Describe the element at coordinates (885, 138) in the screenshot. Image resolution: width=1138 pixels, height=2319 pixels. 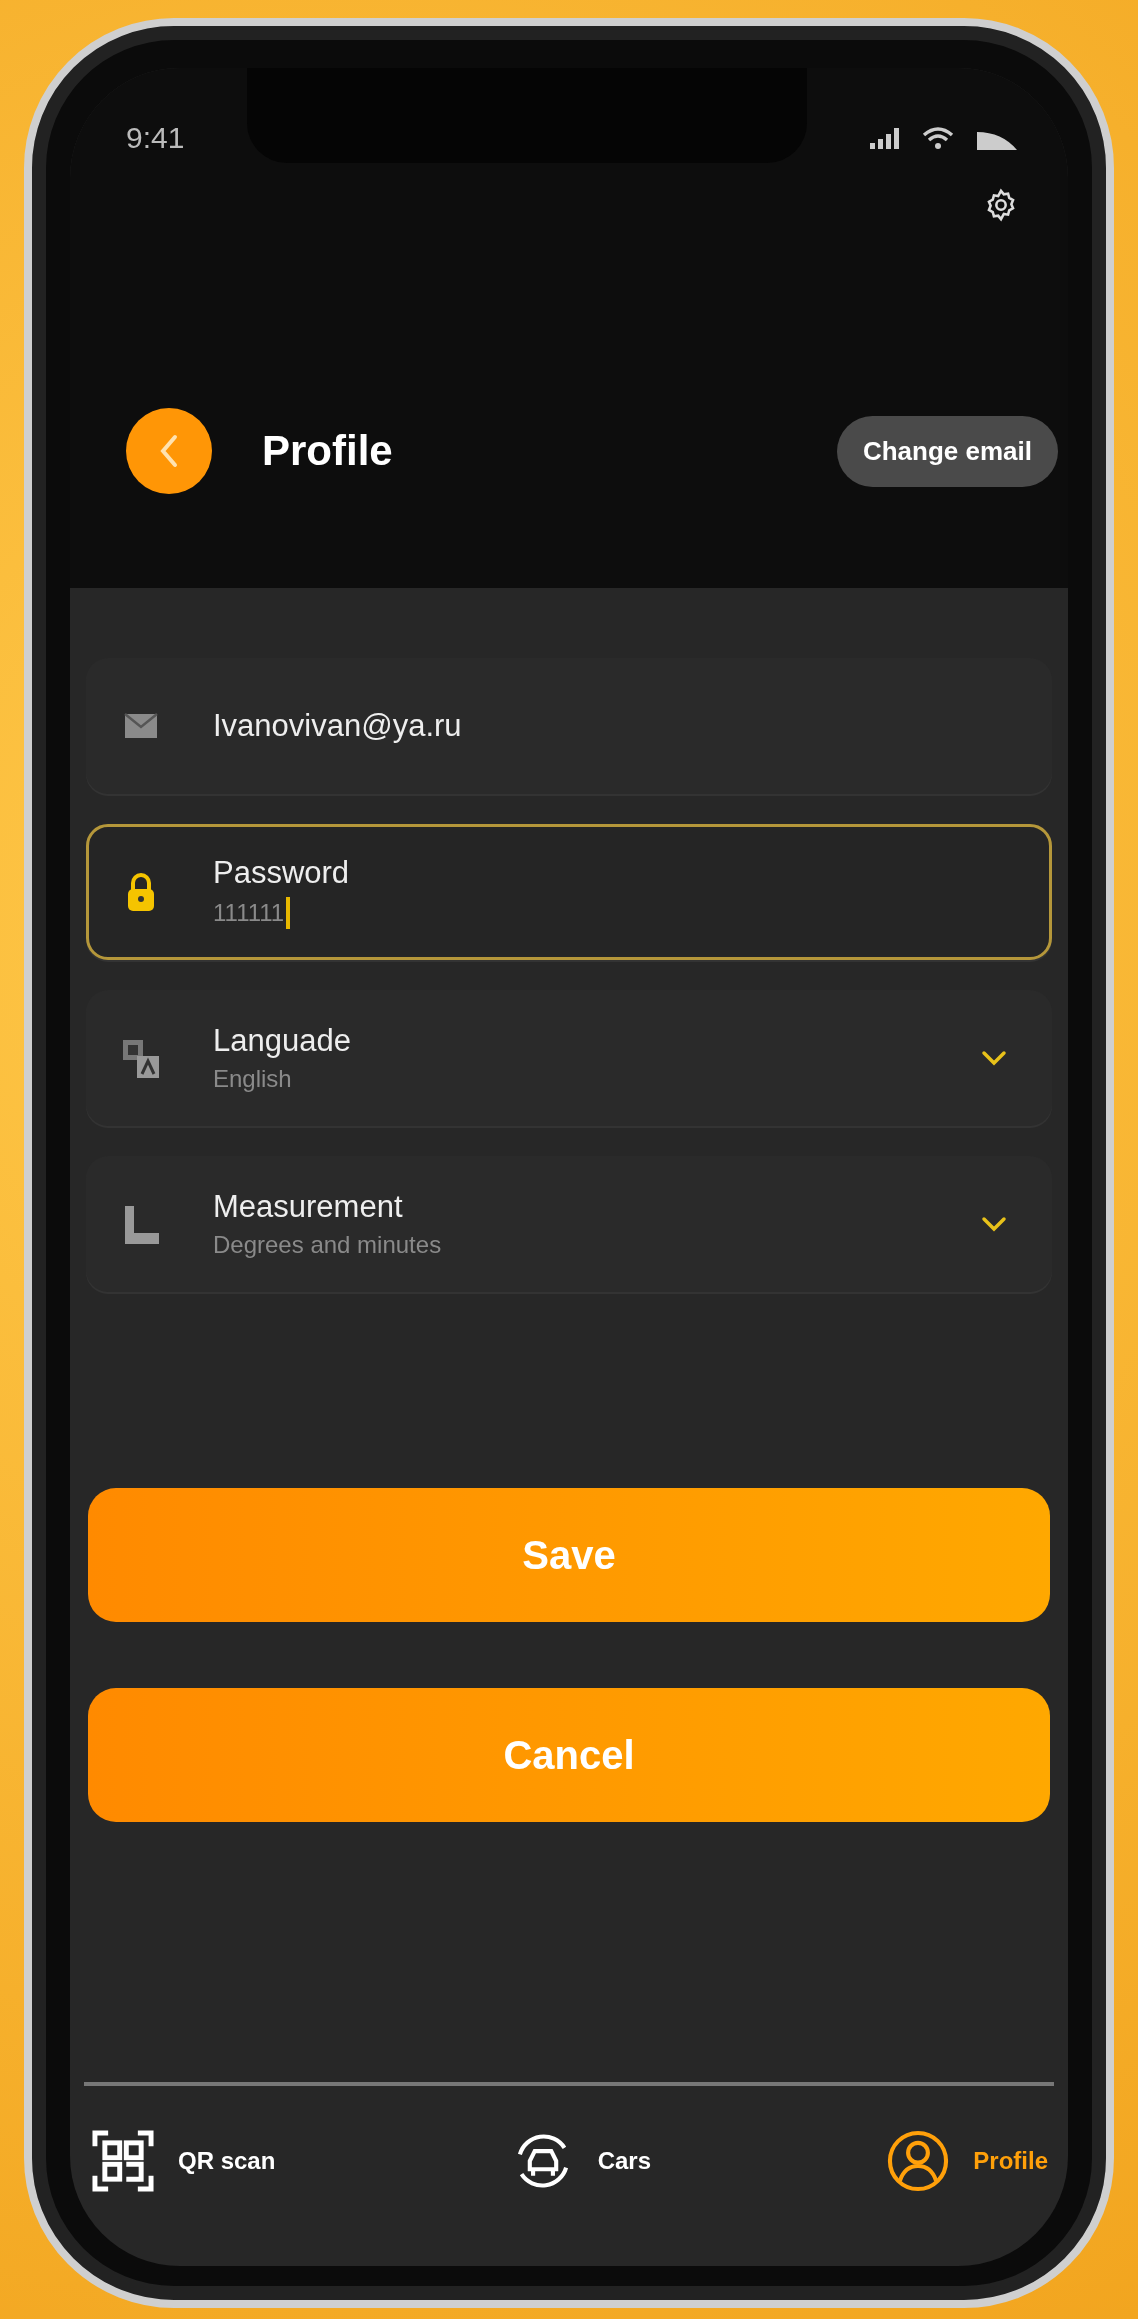
I see `signal-icon` at that location.